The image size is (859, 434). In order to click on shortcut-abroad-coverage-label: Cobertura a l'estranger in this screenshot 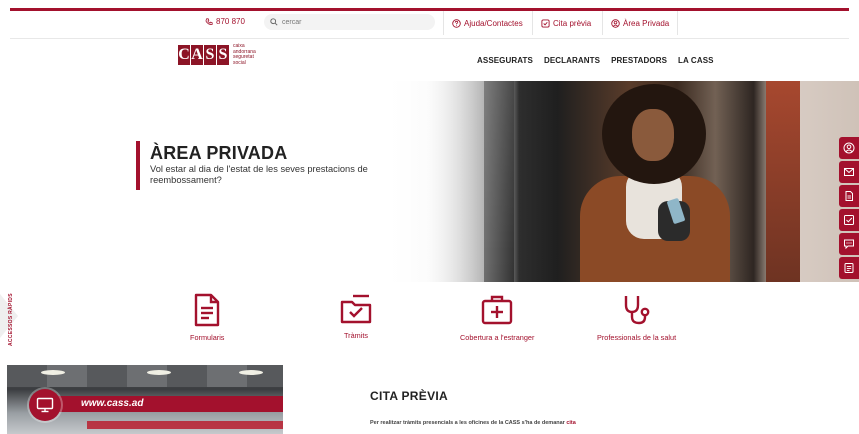, I will do `click(497, 337)`.